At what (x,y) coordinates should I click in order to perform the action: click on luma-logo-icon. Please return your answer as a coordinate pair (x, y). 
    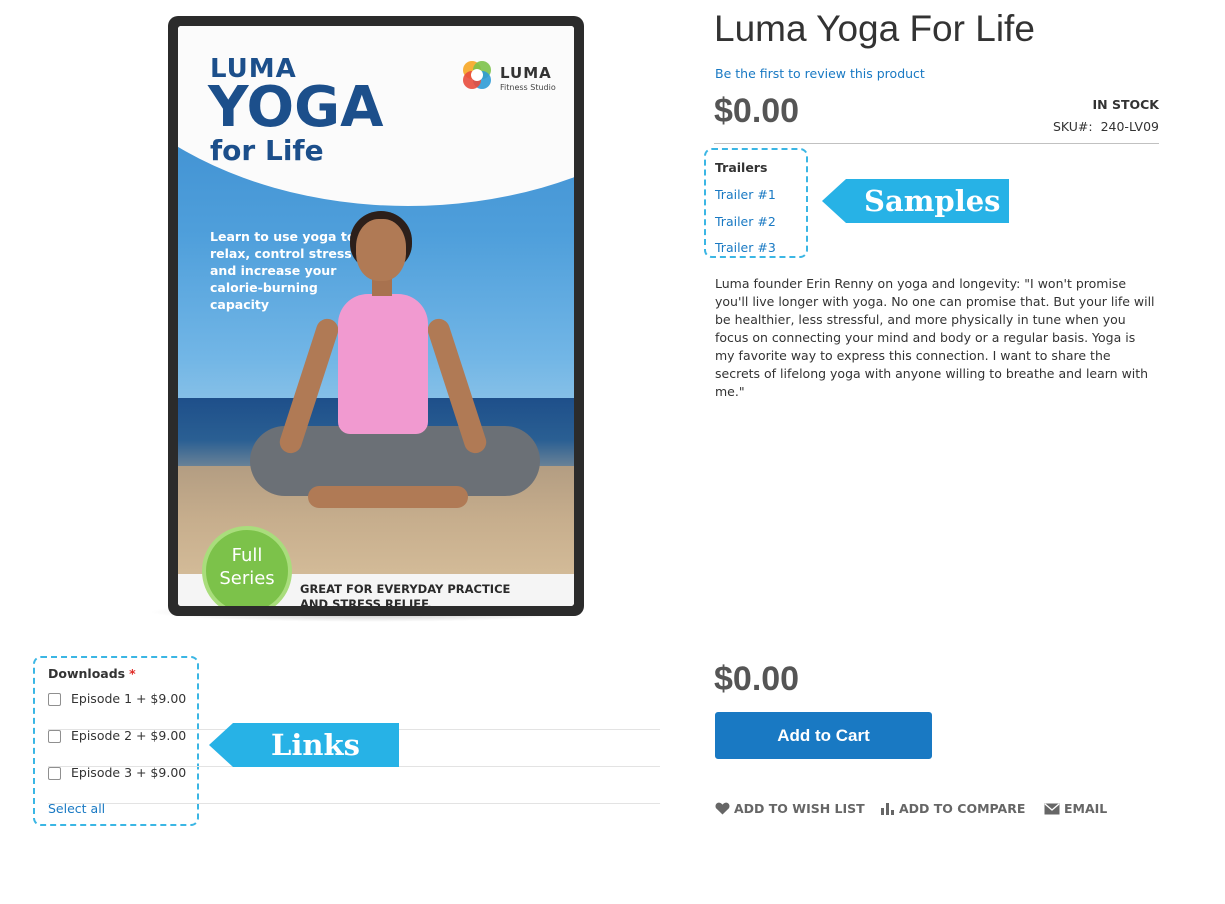
    Looking at the image, I should click on (477, 75).